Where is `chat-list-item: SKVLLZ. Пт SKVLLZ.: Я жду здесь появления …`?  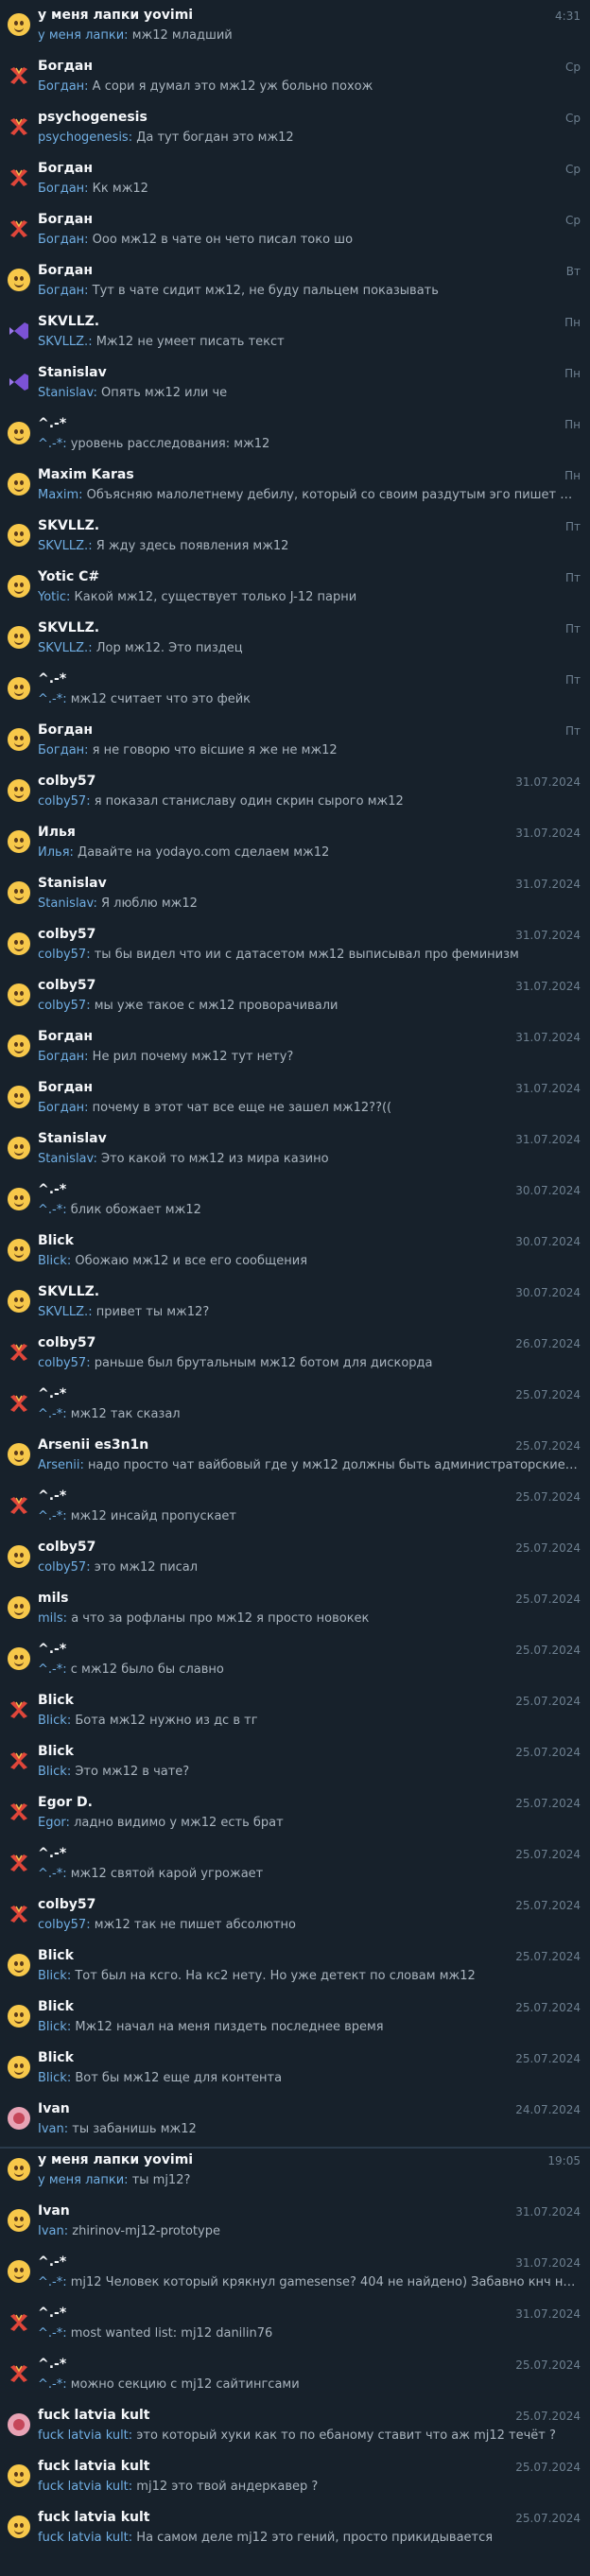
chat-list-item: SKVLLZ. Пт SKVLLZ.: Я жду здесь появления … is located at coordinates (295, 536).